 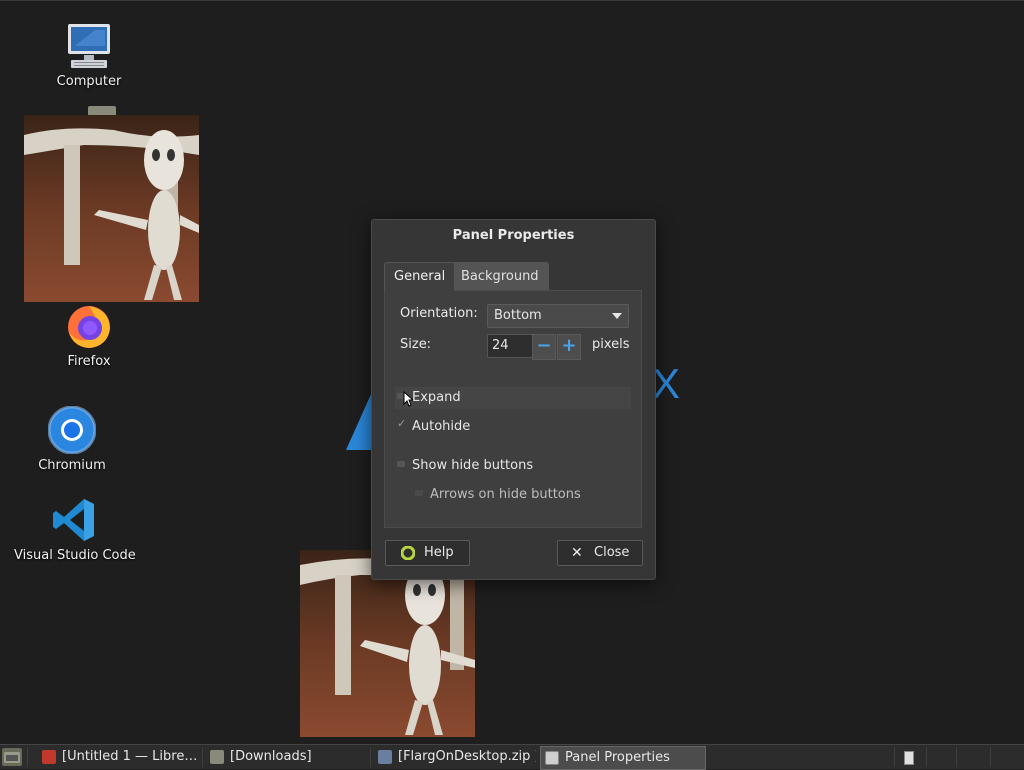 I want to click on task-label: Panel Properties, so click(x=617, y=757).